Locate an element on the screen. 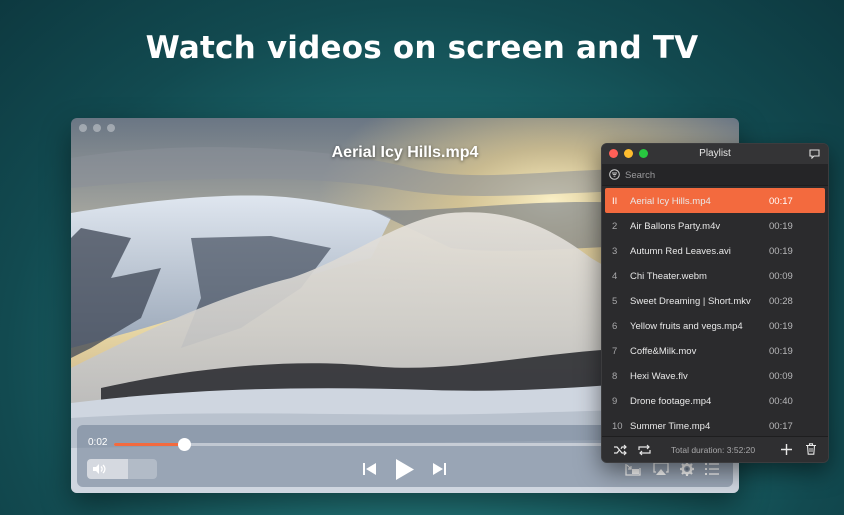  item-number: 7 is located at coordinates (615, 351).